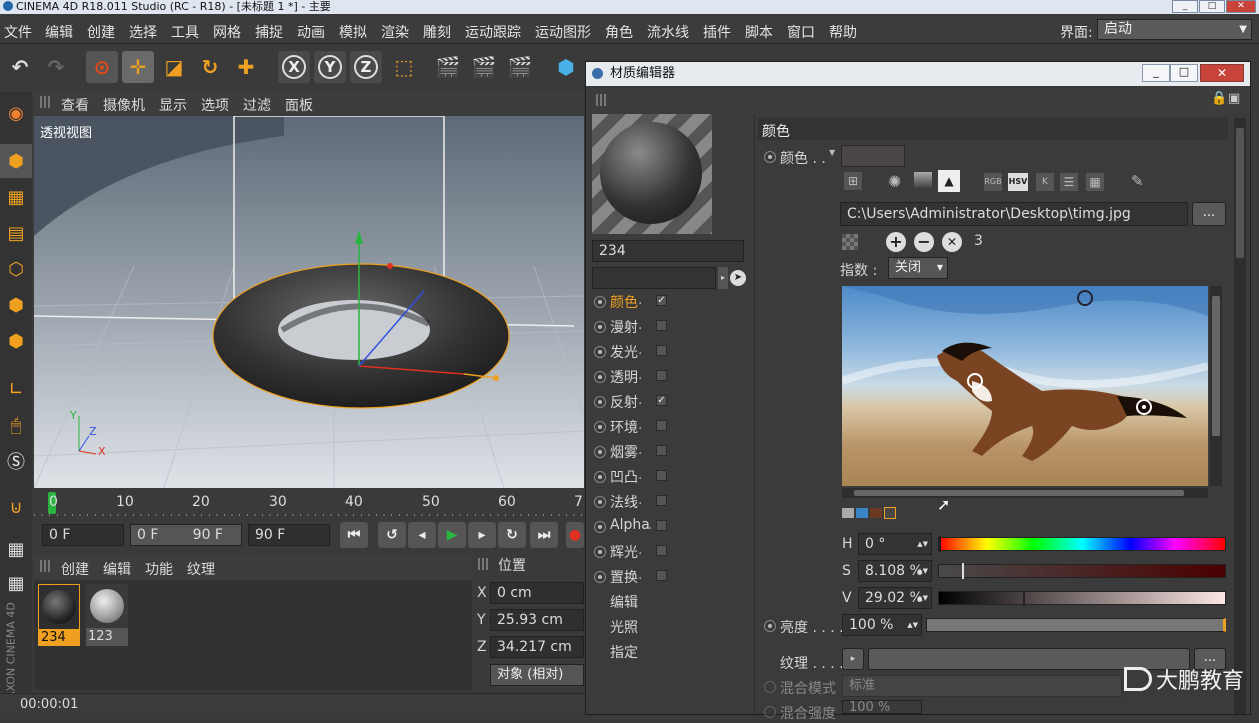  What do you see at coordinates (75, 569) in the screenshot?
I see `material-menu-create: 创建` at bounding box center [75, 569].